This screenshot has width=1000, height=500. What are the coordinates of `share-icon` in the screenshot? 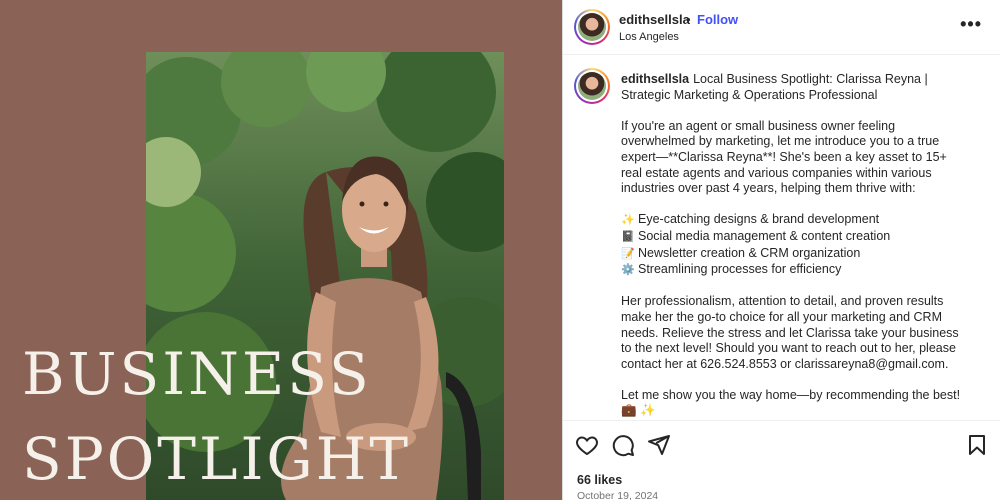 It's located at (659, 445).